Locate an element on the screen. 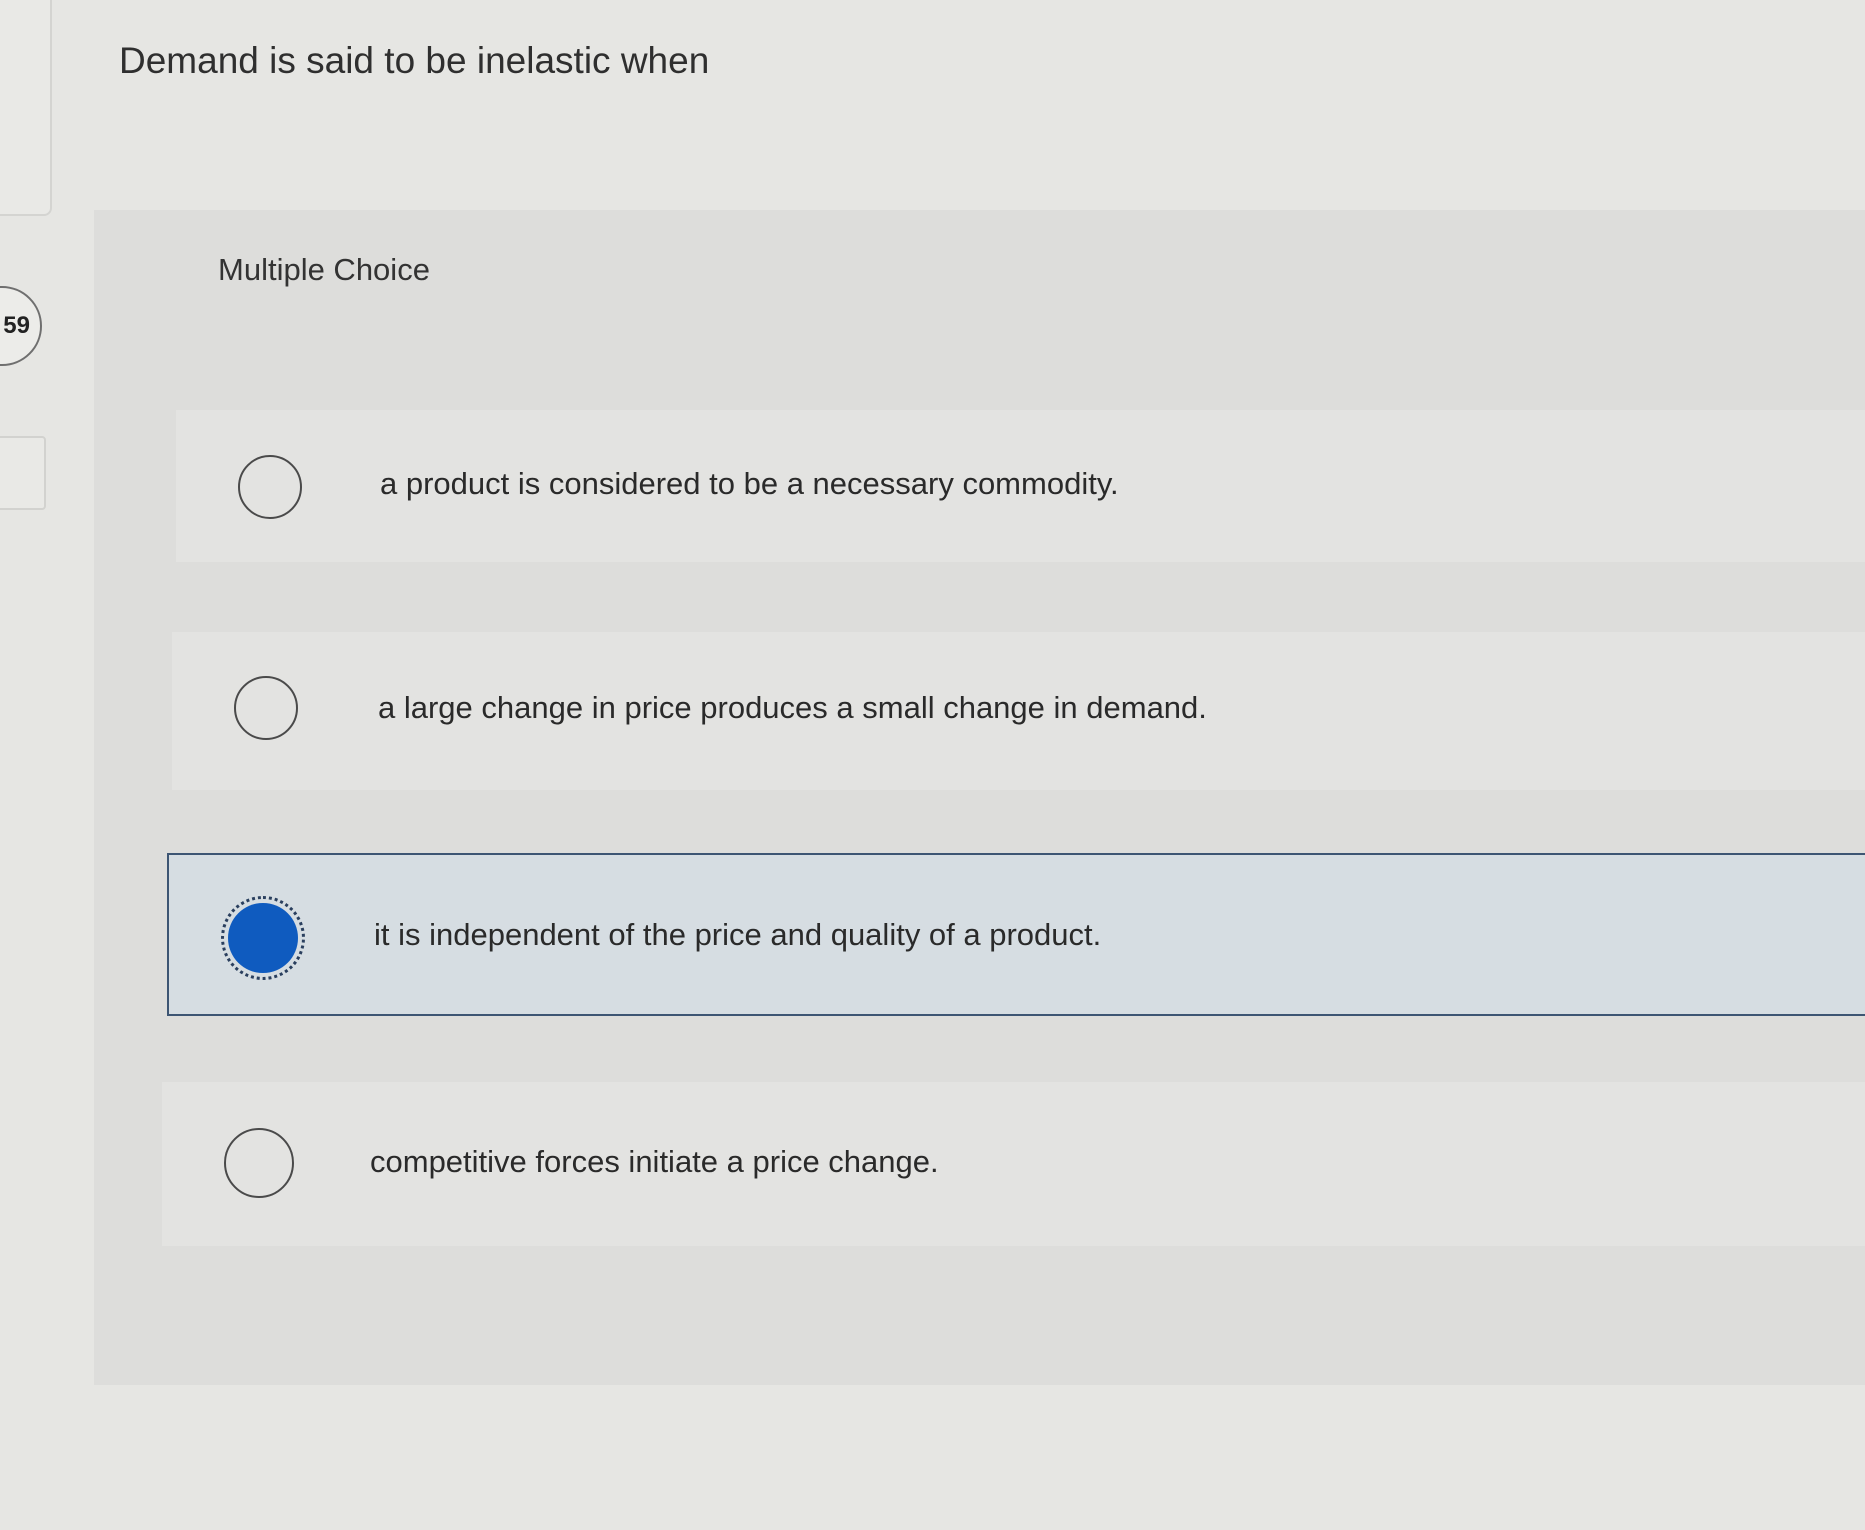 The height and width of the screenshot is (1530, 1865). radio-selected-dot is located at coordinates (263, 938).